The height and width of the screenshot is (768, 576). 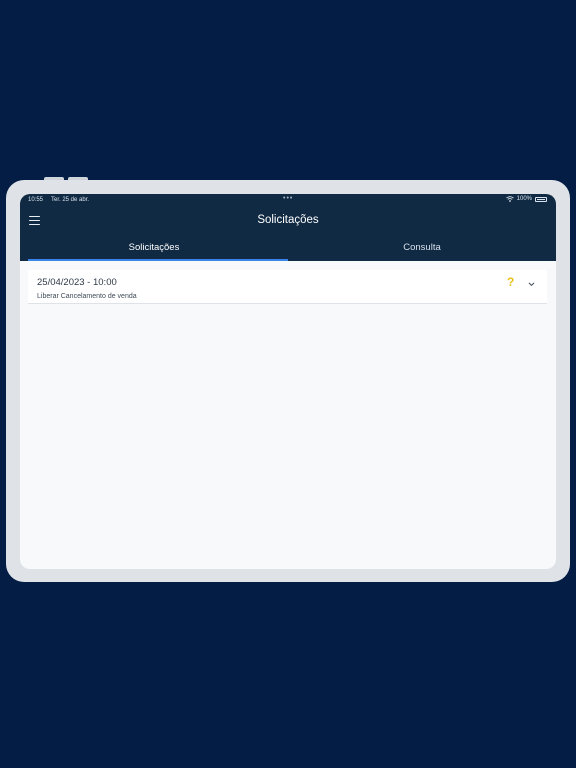 What do you see at coordinates (541, 199) in the screenshot?
I see `battery-icon` at bounding box center [541, 199].